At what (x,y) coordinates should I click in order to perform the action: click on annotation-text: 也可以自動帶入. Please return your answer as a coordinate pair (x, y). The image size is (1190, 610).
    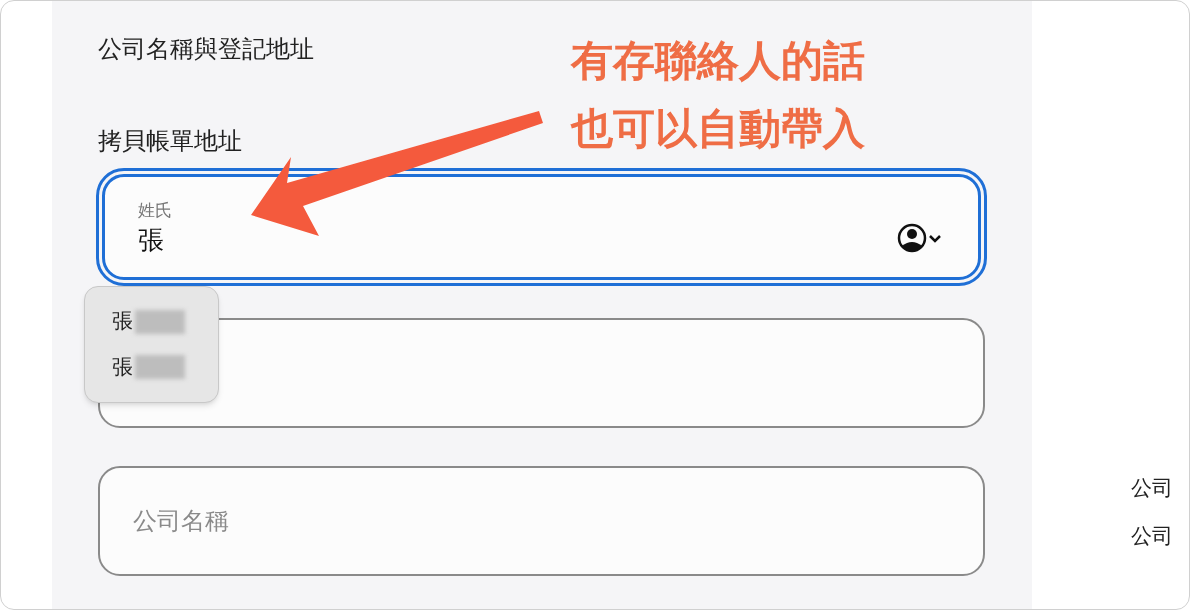
    Looking at the image, I should click on (718, 129).